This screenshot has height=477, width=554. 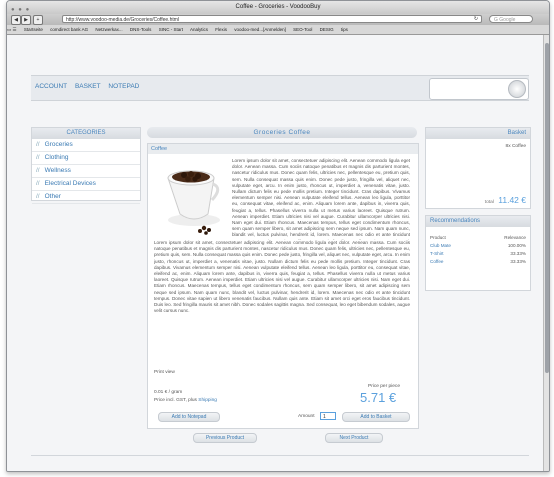 What do you see at coordinates (302, 29) in the screenshot?
I see `bookmark-item: SEO-Tool` at bounding box center [302, 29].